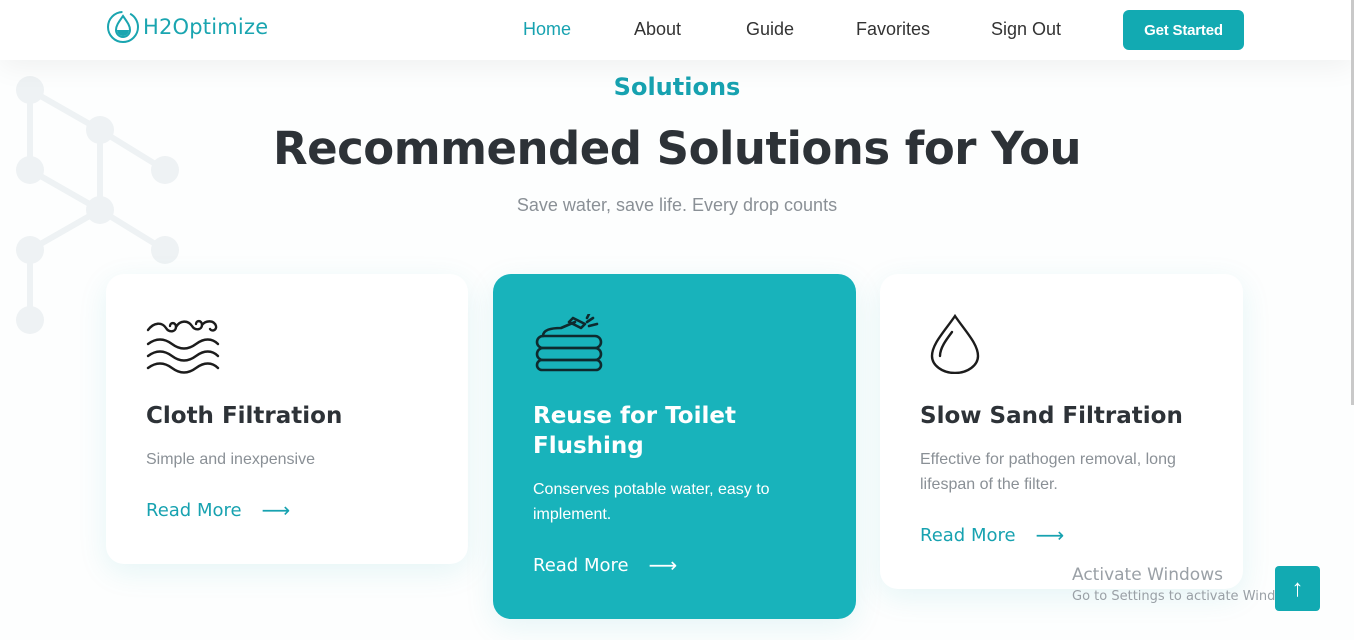 This screenshot has height=640, width=1354. I want to click on watermark-title: Activate Windows, so click(1147, 575).